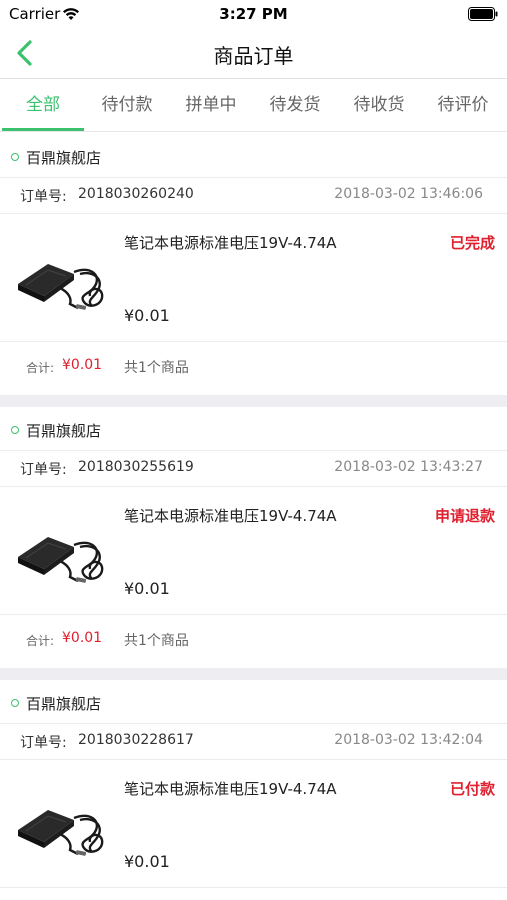 The width and height of the screenshot is (507, 900). What do you see at coordinates (136, 740) in the screenshot?
I see `order-number: 2018030228617` at bounding box center [136, 740].